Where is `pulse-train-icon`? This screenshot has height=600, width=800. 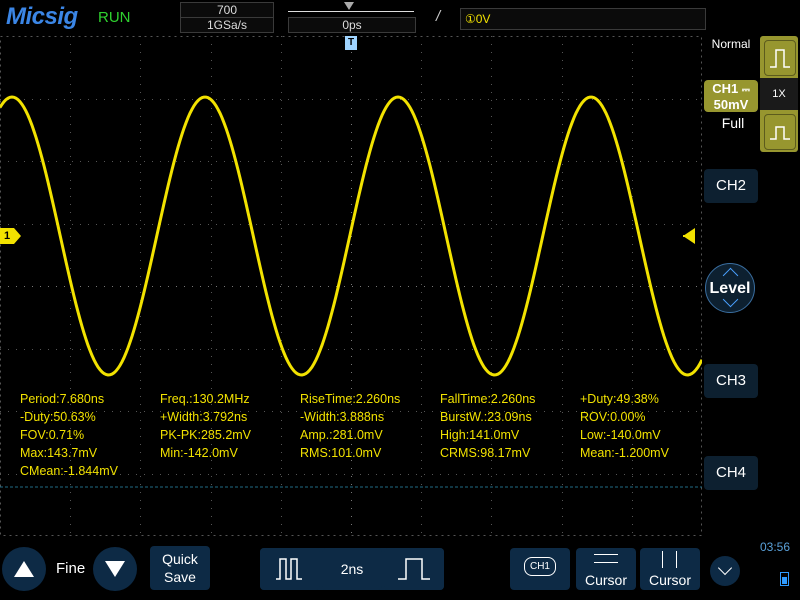 pulse-train-icon is located at coordinates (289, 569).